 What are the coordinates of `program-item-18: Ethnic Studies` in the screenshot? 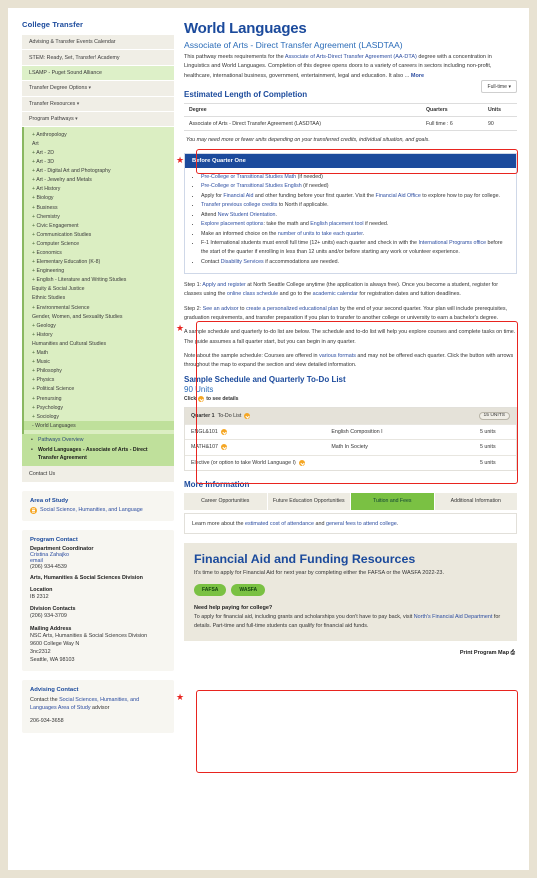 It's located at (99, 298).